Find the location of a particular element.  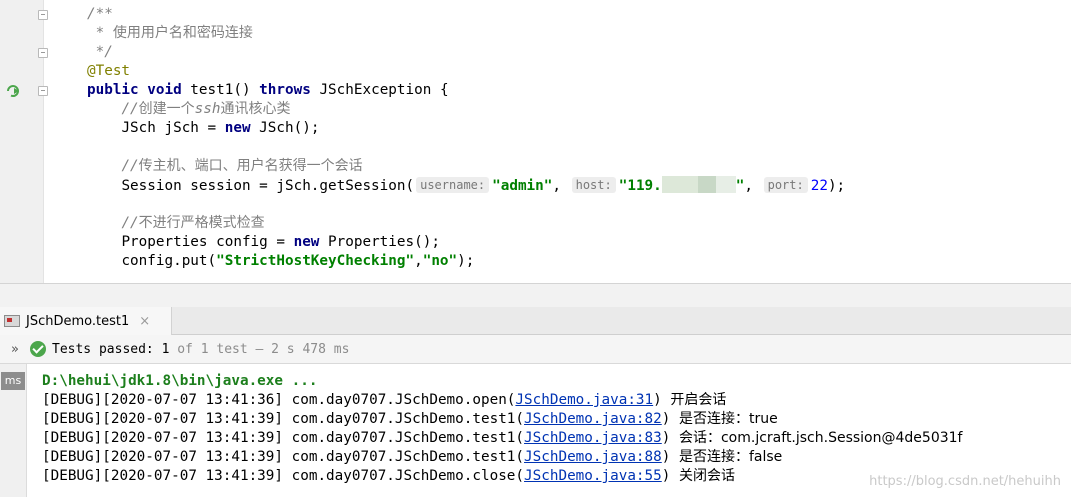

inlay-hint-host: host: is located at coordinates (593, 185).